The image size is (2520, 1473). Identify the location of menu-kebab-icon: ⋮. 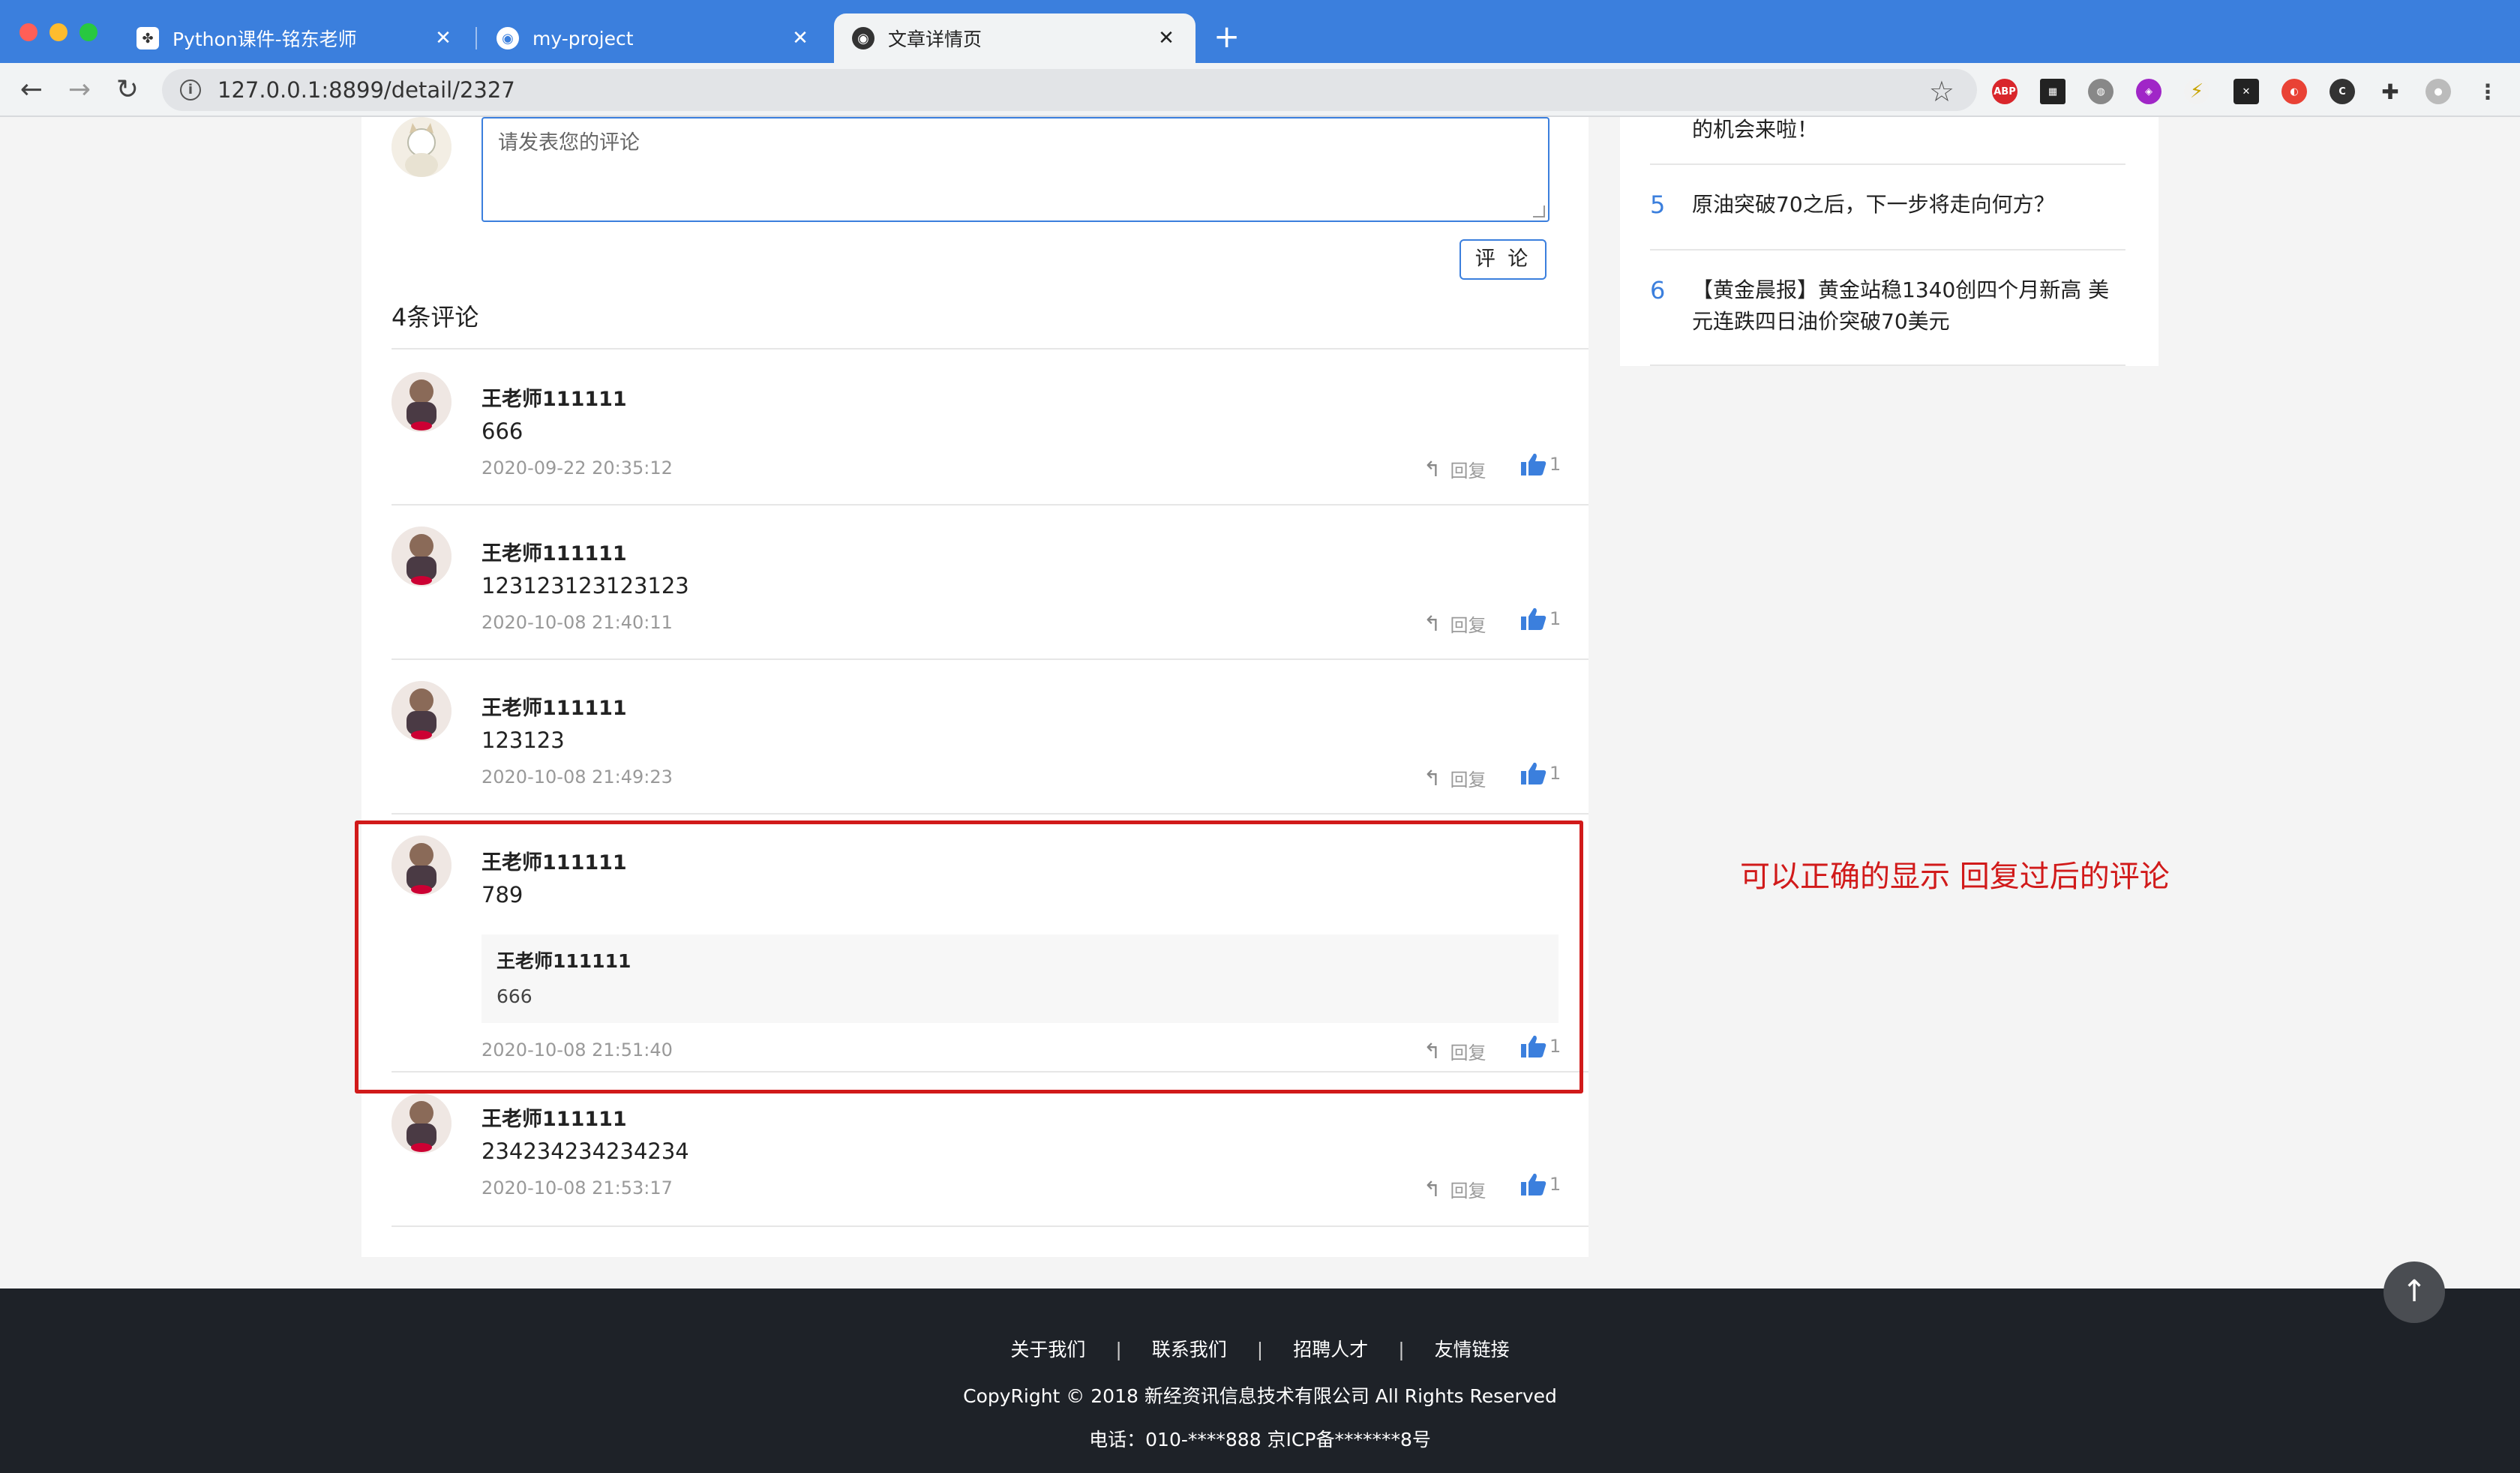
(2487, 91).